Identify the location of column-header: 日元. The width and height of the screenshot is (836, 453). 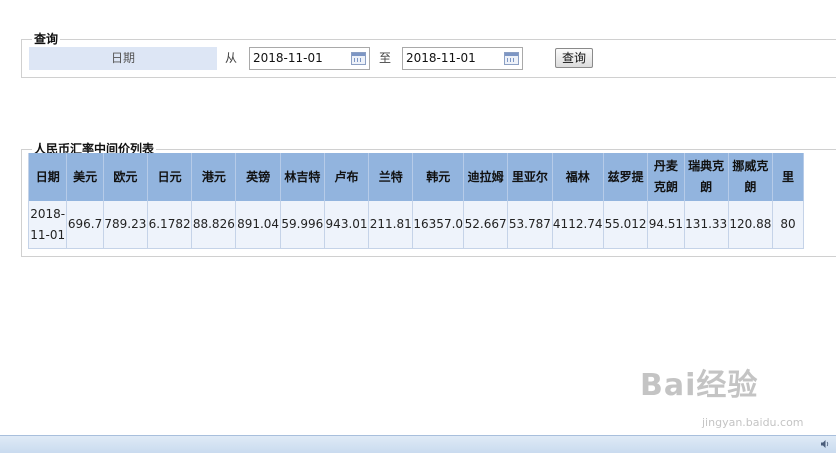
(170, 177).